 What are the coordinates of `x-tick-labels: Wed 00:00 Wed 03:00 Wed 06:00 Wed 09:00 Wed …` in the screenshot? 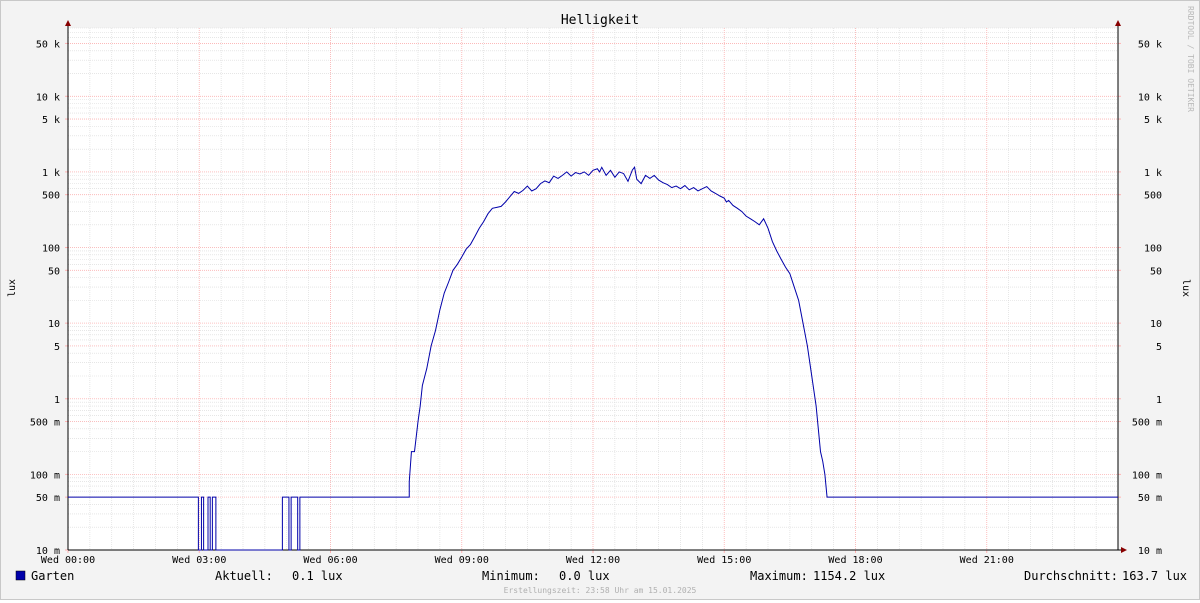 It's located at (527, 560).